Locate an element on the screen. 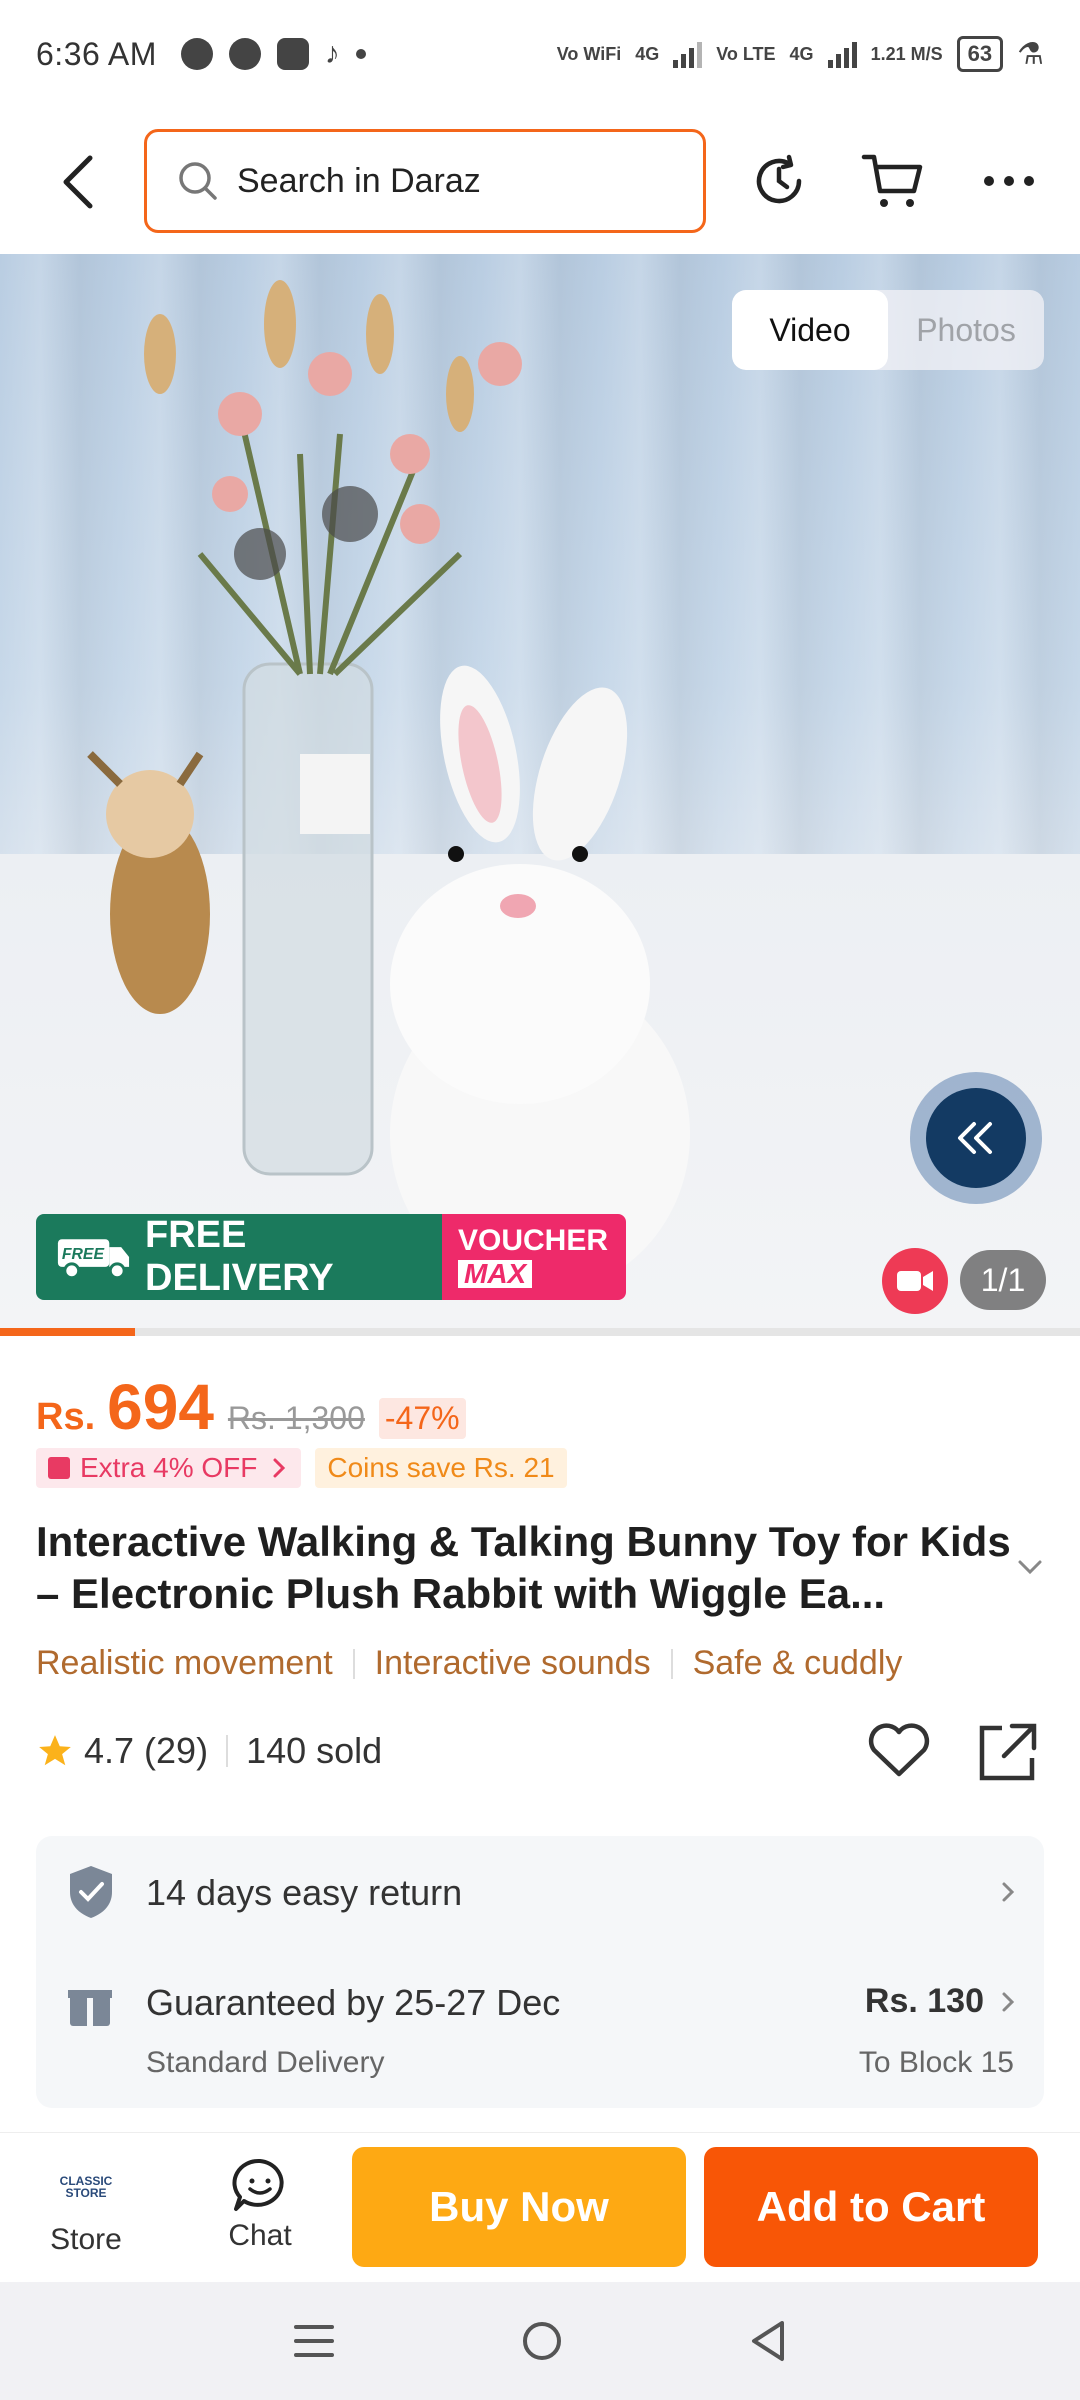  notification-icons: ♪ is located at coordinates (273, 54).